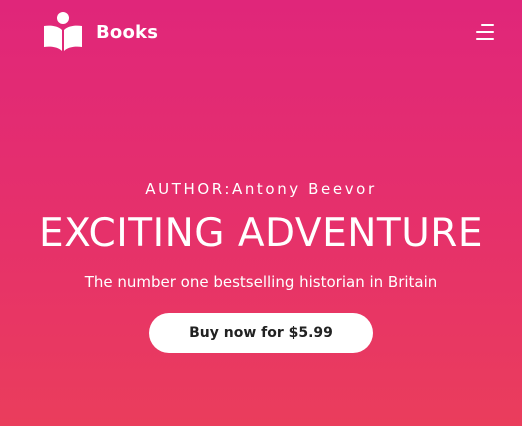  Describe the element at coordinates (485, 39) in the screenshot. I see `menu-line-bottom` at that location.